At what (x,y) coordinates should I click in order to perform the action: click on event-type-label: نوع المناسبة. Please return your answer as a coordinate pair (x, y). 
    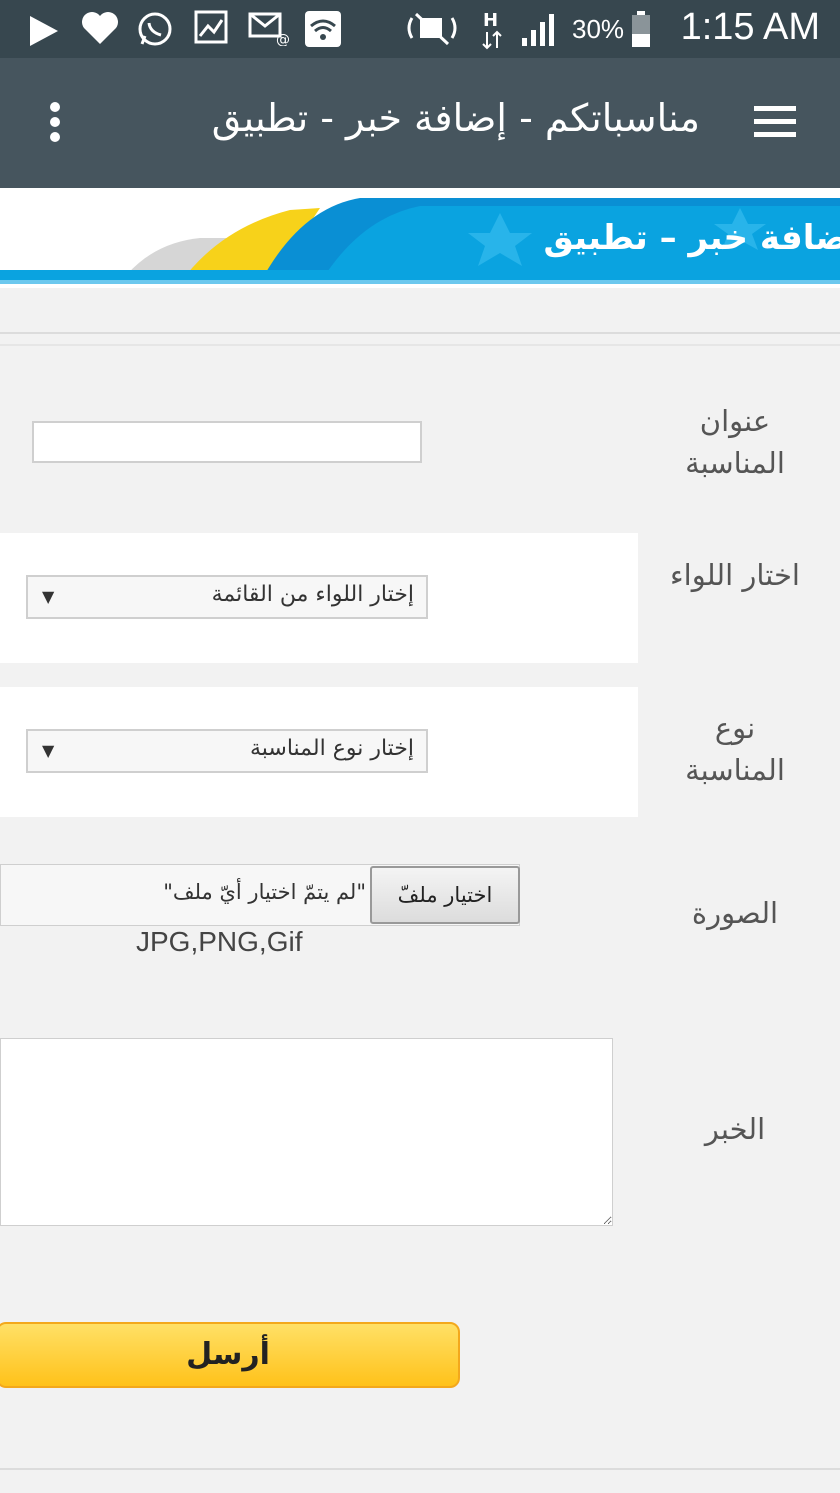
    Looking at the image, I should click on (735, 749).